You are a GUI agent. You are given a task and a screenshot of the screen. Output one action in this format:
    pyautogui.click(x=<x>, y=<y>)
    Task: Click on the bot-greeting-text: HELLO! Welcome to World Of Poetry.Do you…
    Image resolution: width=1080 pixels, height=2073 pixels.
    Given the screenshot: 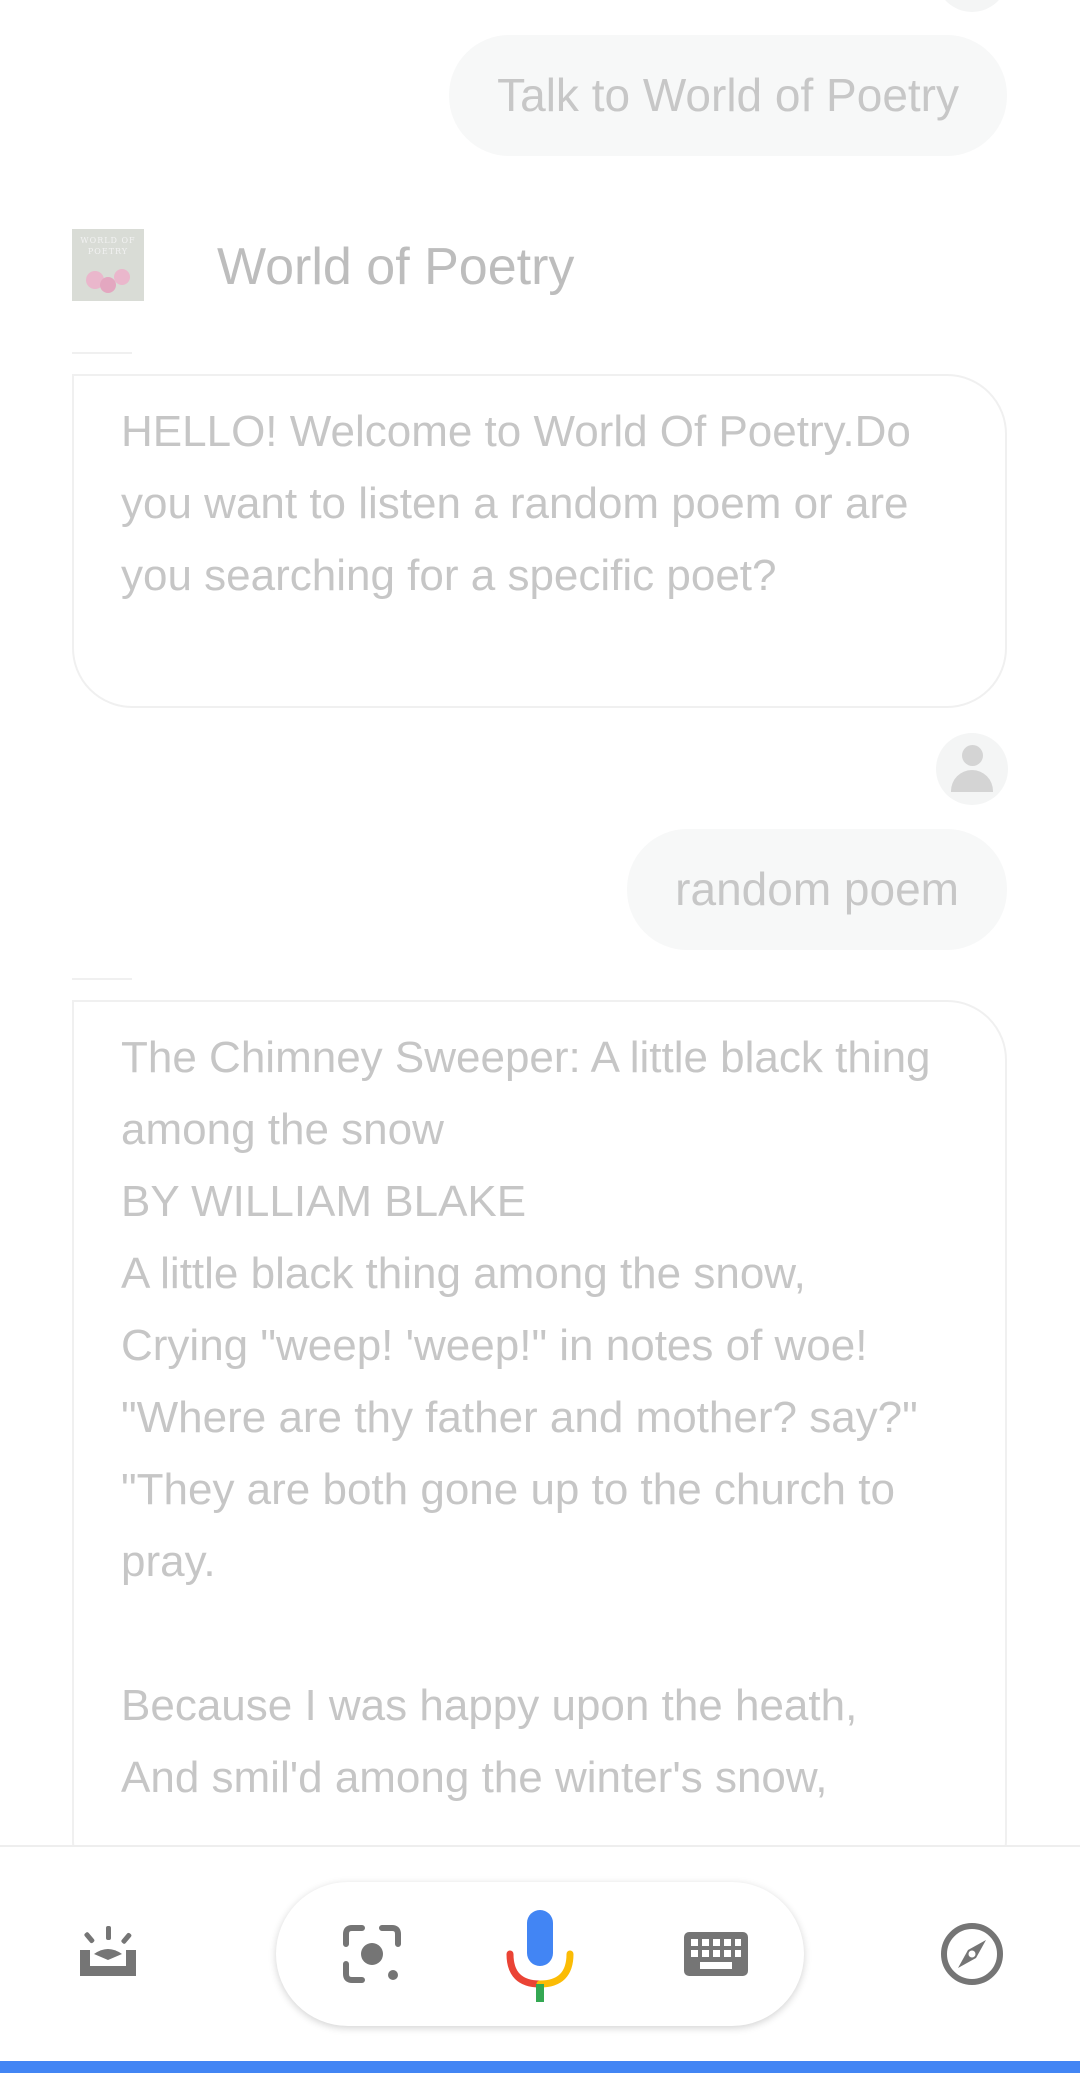 What is the action you would take?
    pyautogui.click(x=516, y=503)
    